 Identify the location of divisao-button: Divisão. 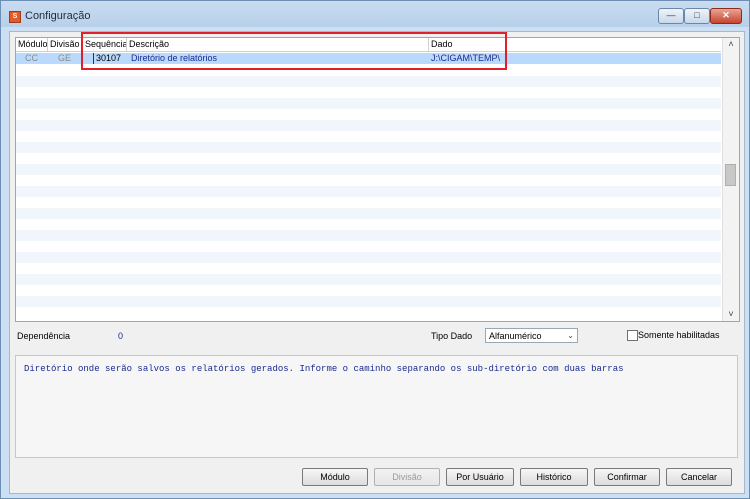
(407, 477).